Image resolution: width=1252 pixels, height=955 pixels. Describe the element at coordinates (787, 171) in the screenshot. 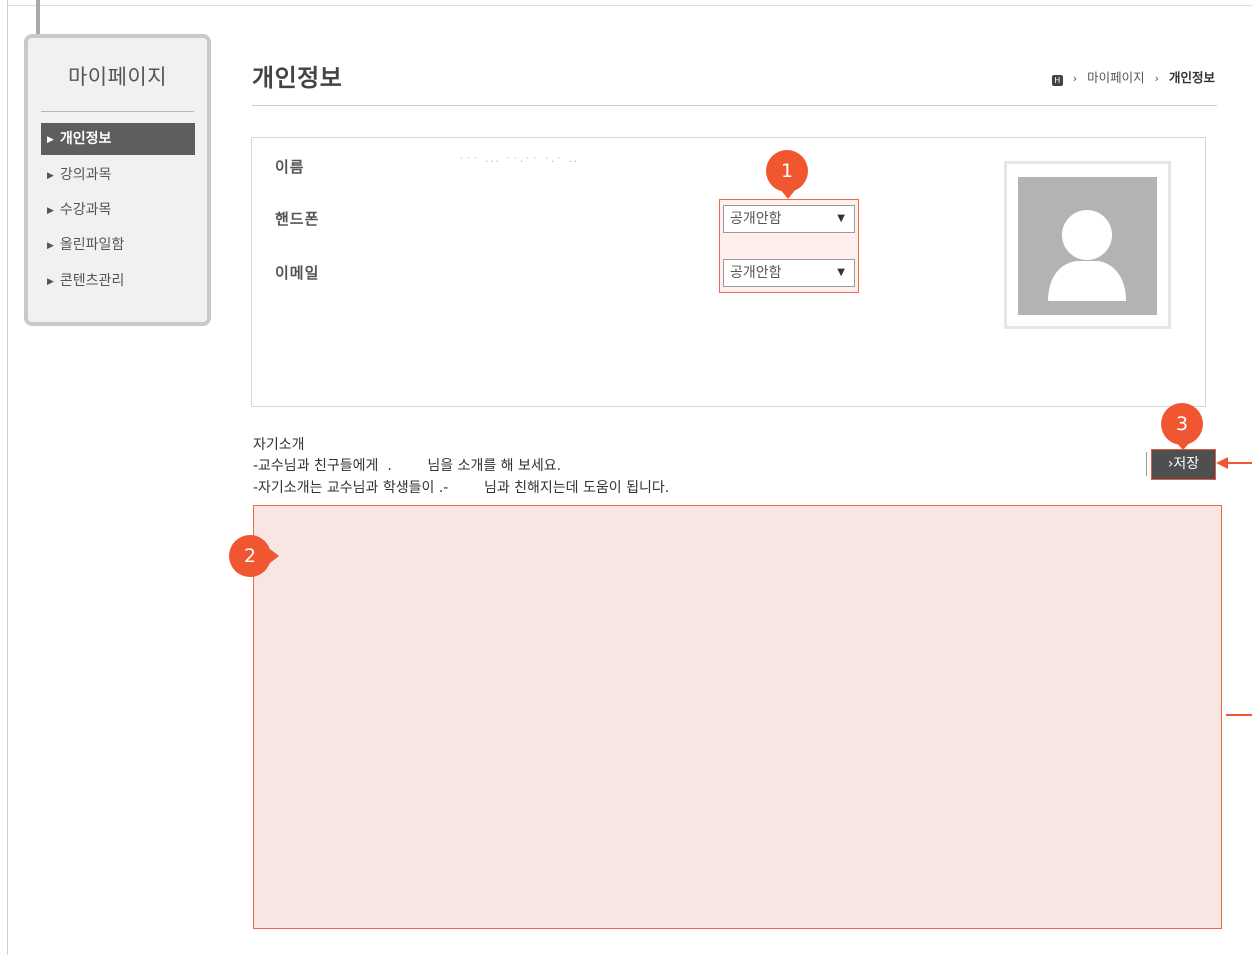

I see `callout-badge-1: 1` at that location.